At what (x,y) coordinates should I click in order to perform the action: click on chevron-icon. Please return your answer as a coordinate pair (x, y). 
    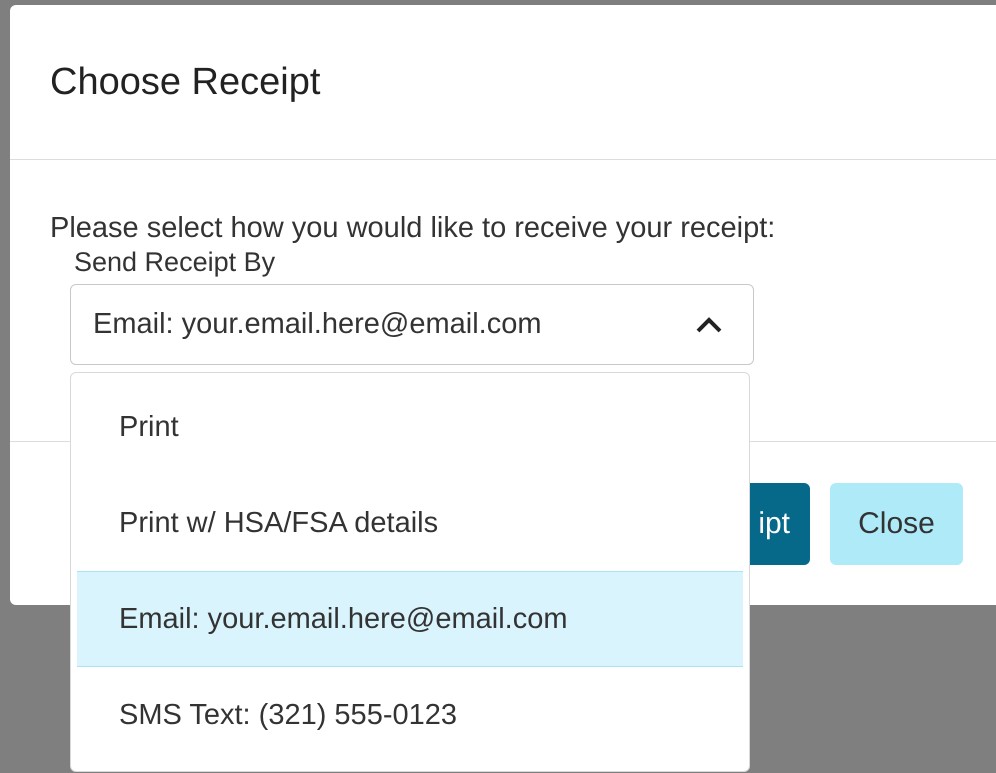
    Looking at the image, I should click on (709, 325).